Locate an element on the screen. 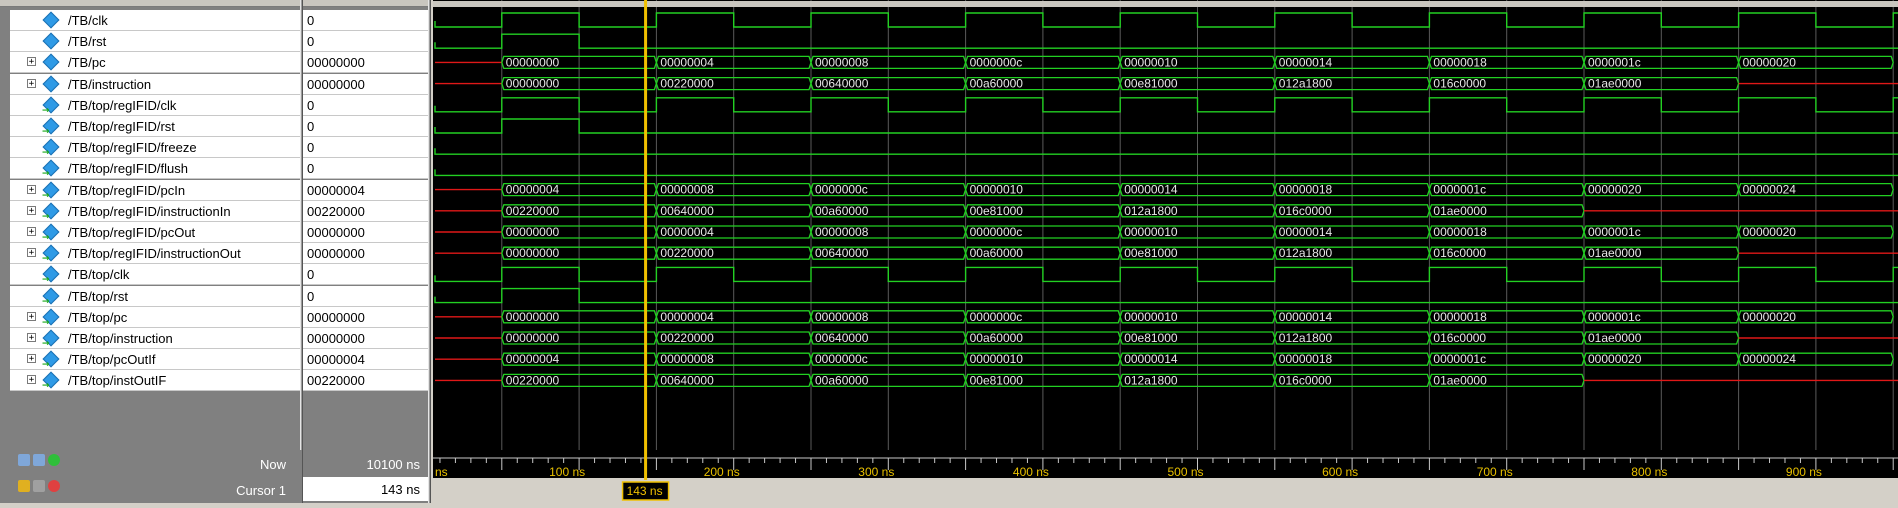 The image size is (1898, 508). signal-name: /TB/top/rst is located at coordinates (98, 296).